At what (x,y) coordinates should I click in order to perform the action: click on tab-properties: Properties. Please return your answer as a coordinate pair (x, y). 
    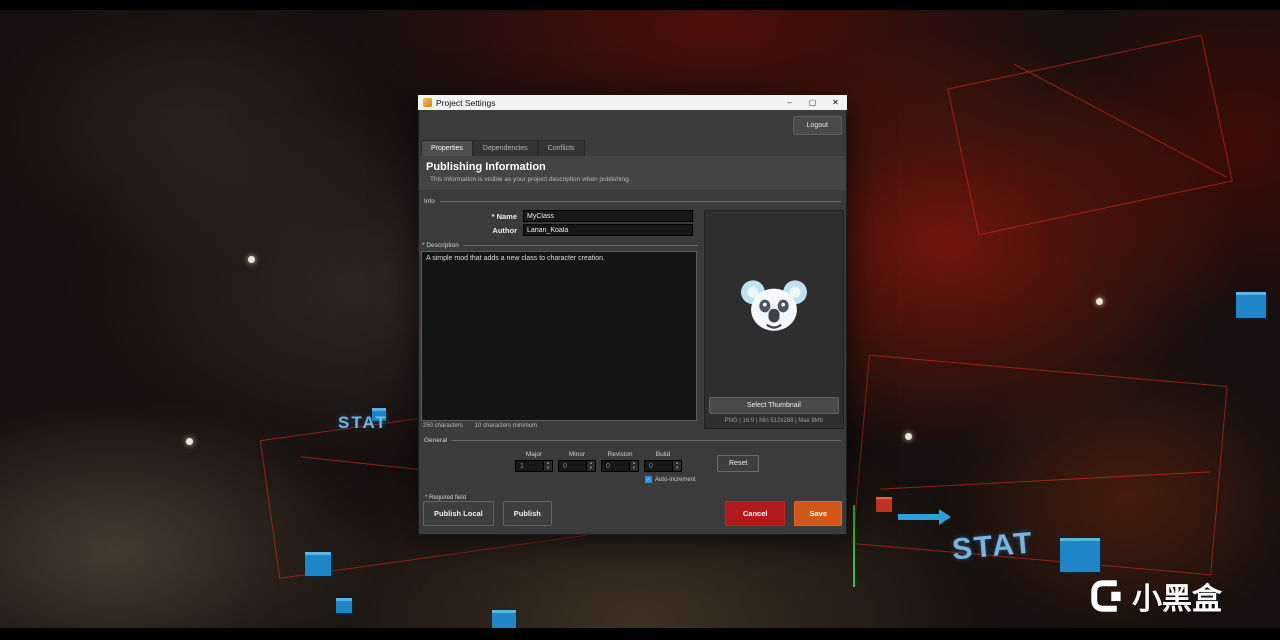
    Looking at the image, I should click on (447, 148).